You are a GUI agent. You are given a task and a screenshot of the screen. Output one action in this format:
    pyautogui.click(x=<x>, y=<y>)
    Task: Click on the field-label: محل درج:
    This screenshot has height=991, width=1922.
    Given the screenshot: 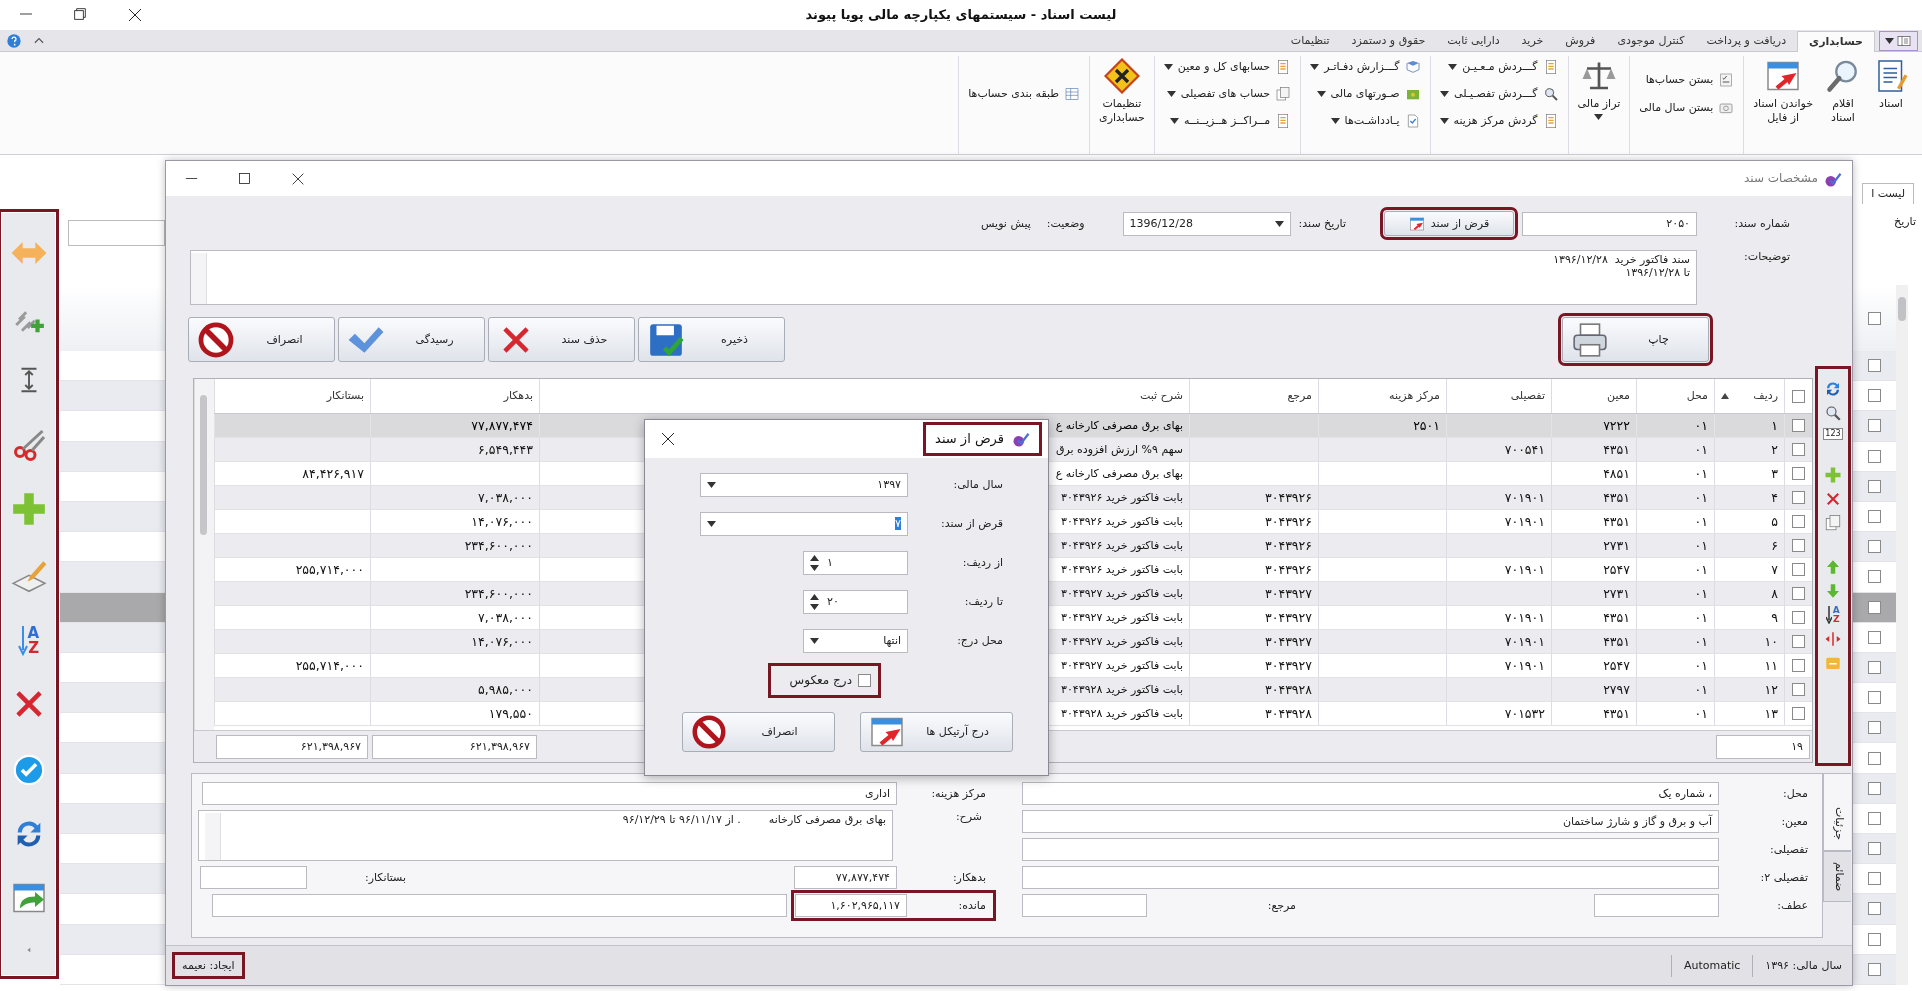 What is the action you would take?
    pyautogui.click(x=979, y=640)
    